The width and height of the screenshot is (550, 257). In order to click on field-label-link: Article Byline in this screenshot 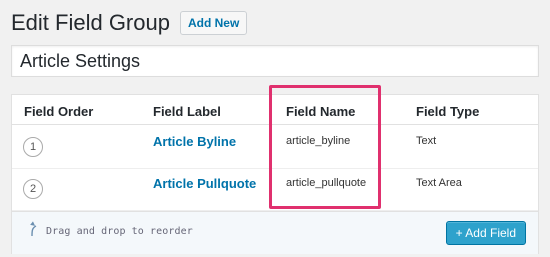, I will do `click(194, 141)`.